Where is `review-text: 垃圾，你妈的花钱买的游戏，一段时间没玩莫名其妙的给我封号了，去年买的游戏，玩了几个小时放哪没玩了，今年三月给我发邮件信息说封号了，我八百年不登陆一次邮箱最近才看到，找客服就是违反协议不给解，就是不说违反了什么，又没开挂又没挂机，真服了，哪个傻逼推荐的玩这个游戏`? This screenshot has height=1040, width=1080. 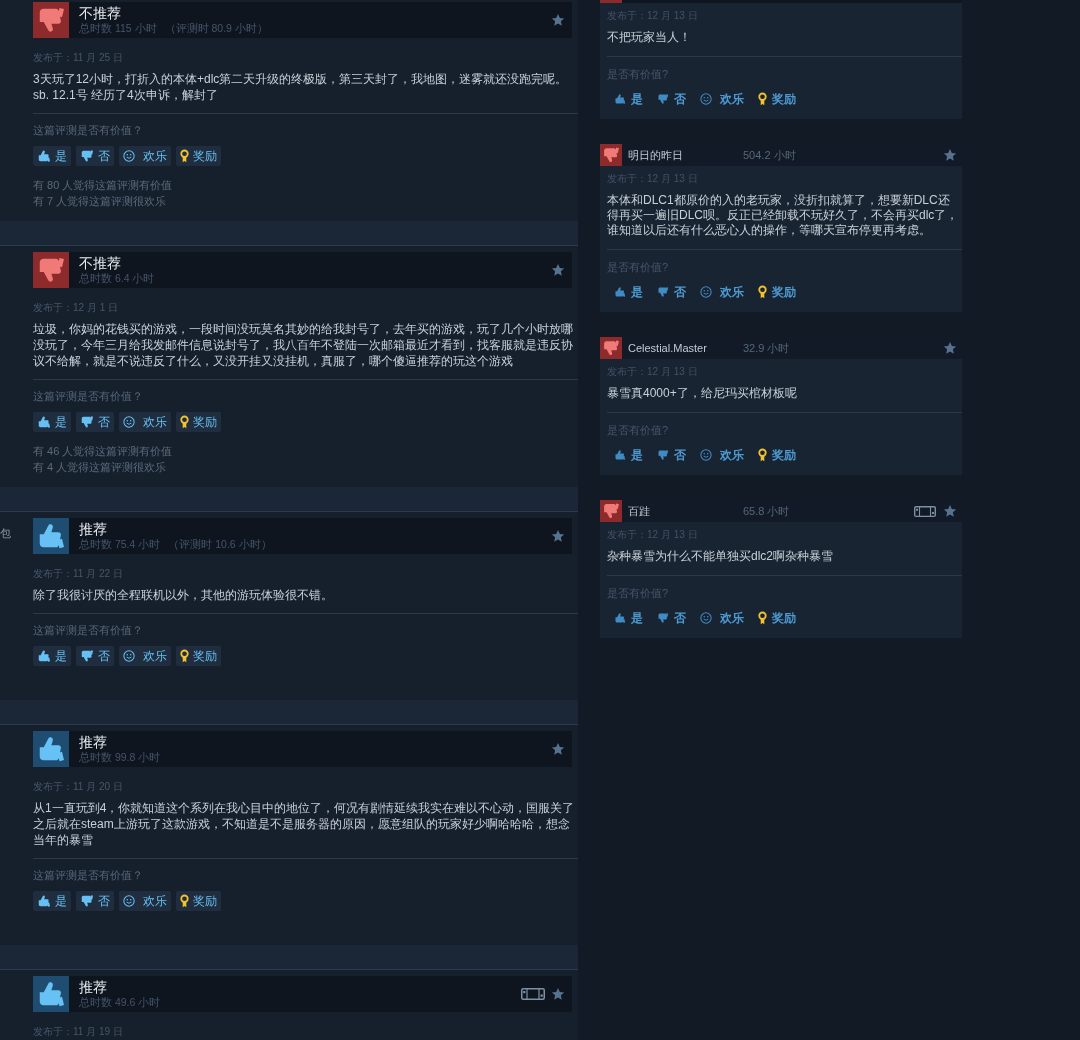 review-text: 垃圾，你妈的花钱买的游戏，一段时间没玩莫名其妙的给我封号了，去年买的游戏，玩了几个小时放哪没玩了，今年三月给我发邮件信息说封号了，我八百年不登陆一次邮箱最近才看到，找客服就是违反协议不给解，就是不说违反了什么，又没开挂又没挂机，真服了，哪个傻逼推荐的玩这个游戏 is located at coordinates (303, 345).